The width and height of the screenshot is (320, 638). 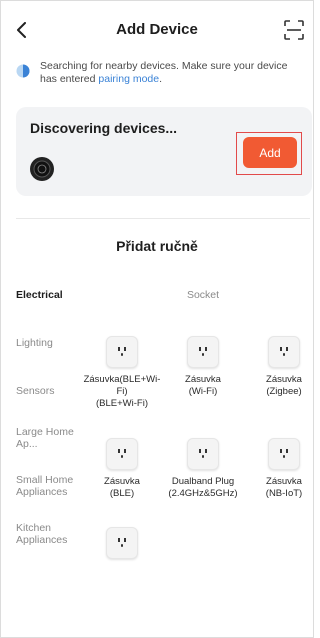 What do you see at coordinates (48, 343) in the screenshot?
I see `category-lighting: Lighting` at bounding box center [48, 343].